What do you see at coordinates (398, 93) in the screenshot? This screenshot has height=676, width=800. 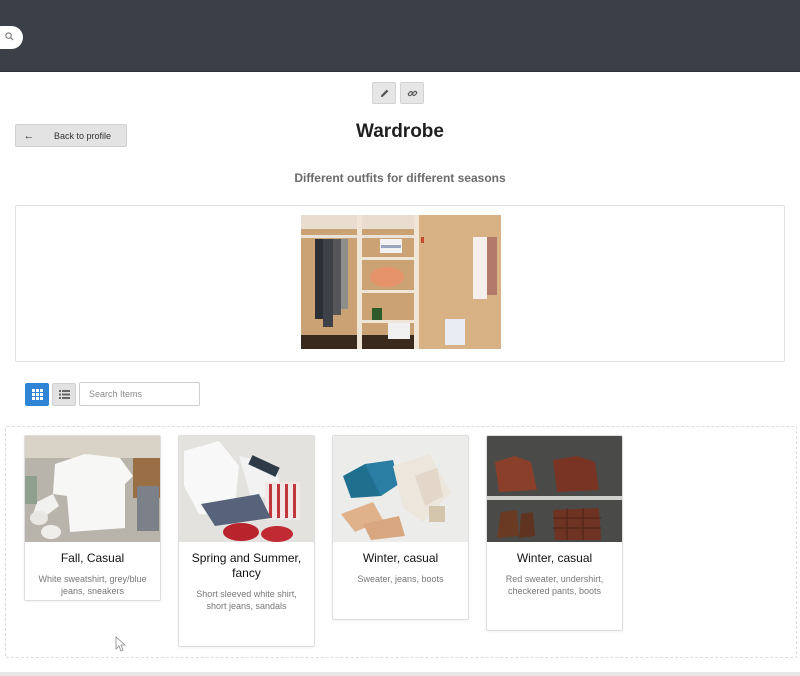 I see `wardrobe-tools` at bounding box center [398, 93].